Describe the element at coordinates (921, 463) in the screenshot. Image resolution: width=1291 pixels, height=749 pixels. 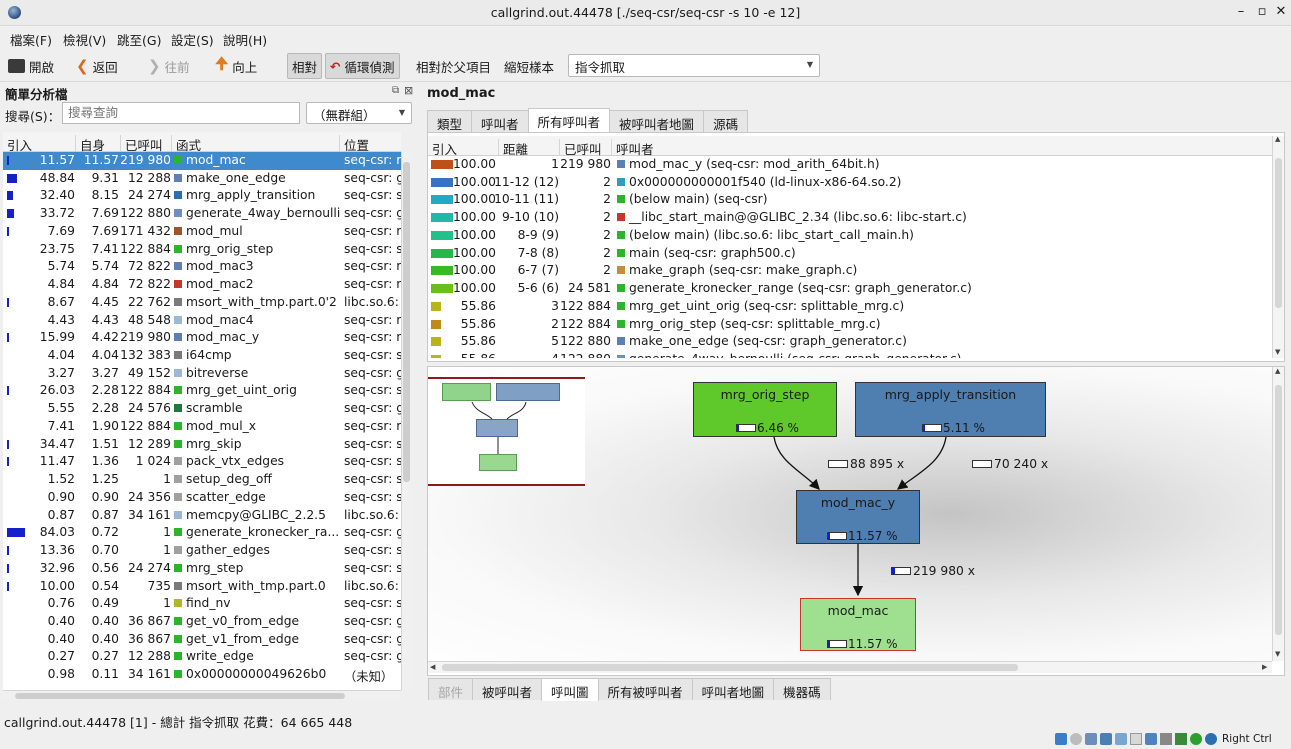
I see `edge-apply-to-mac-y` at that location.